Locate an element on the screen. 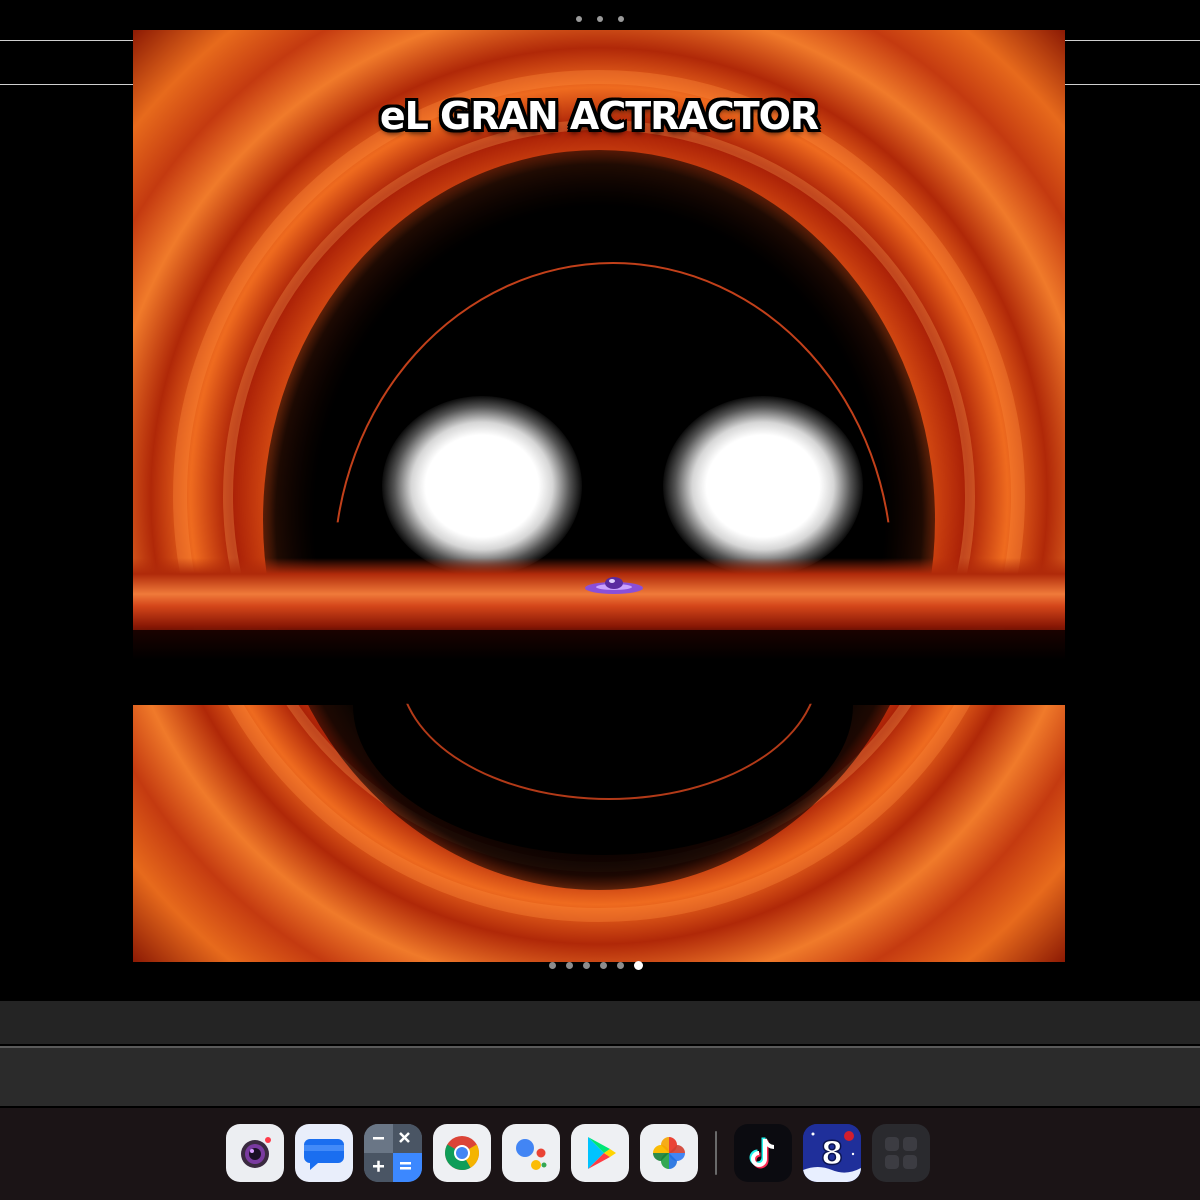  page-indicator is located at coordinates (596, 965).